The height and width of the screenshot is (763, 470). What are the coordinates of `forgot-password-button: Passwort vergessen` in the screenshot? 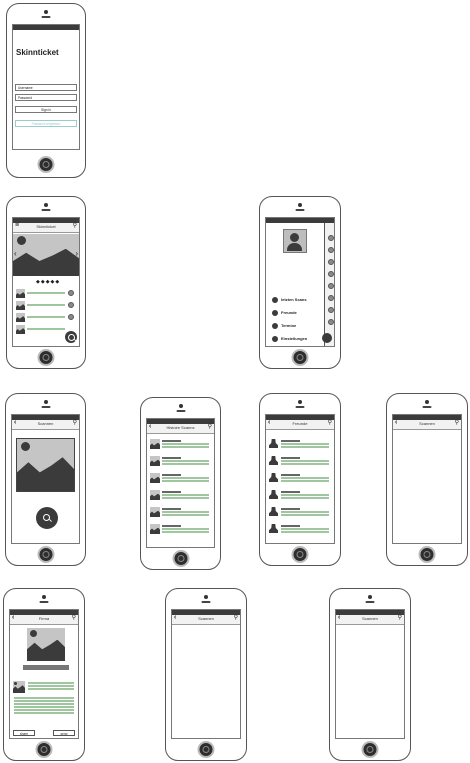 It's located at (46, 123).